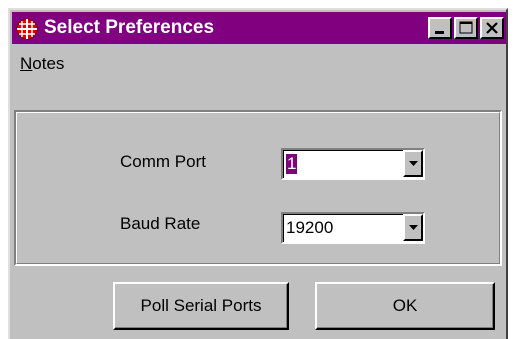  I want to click on comm-port-label: Comm Port, so click(163, 161).